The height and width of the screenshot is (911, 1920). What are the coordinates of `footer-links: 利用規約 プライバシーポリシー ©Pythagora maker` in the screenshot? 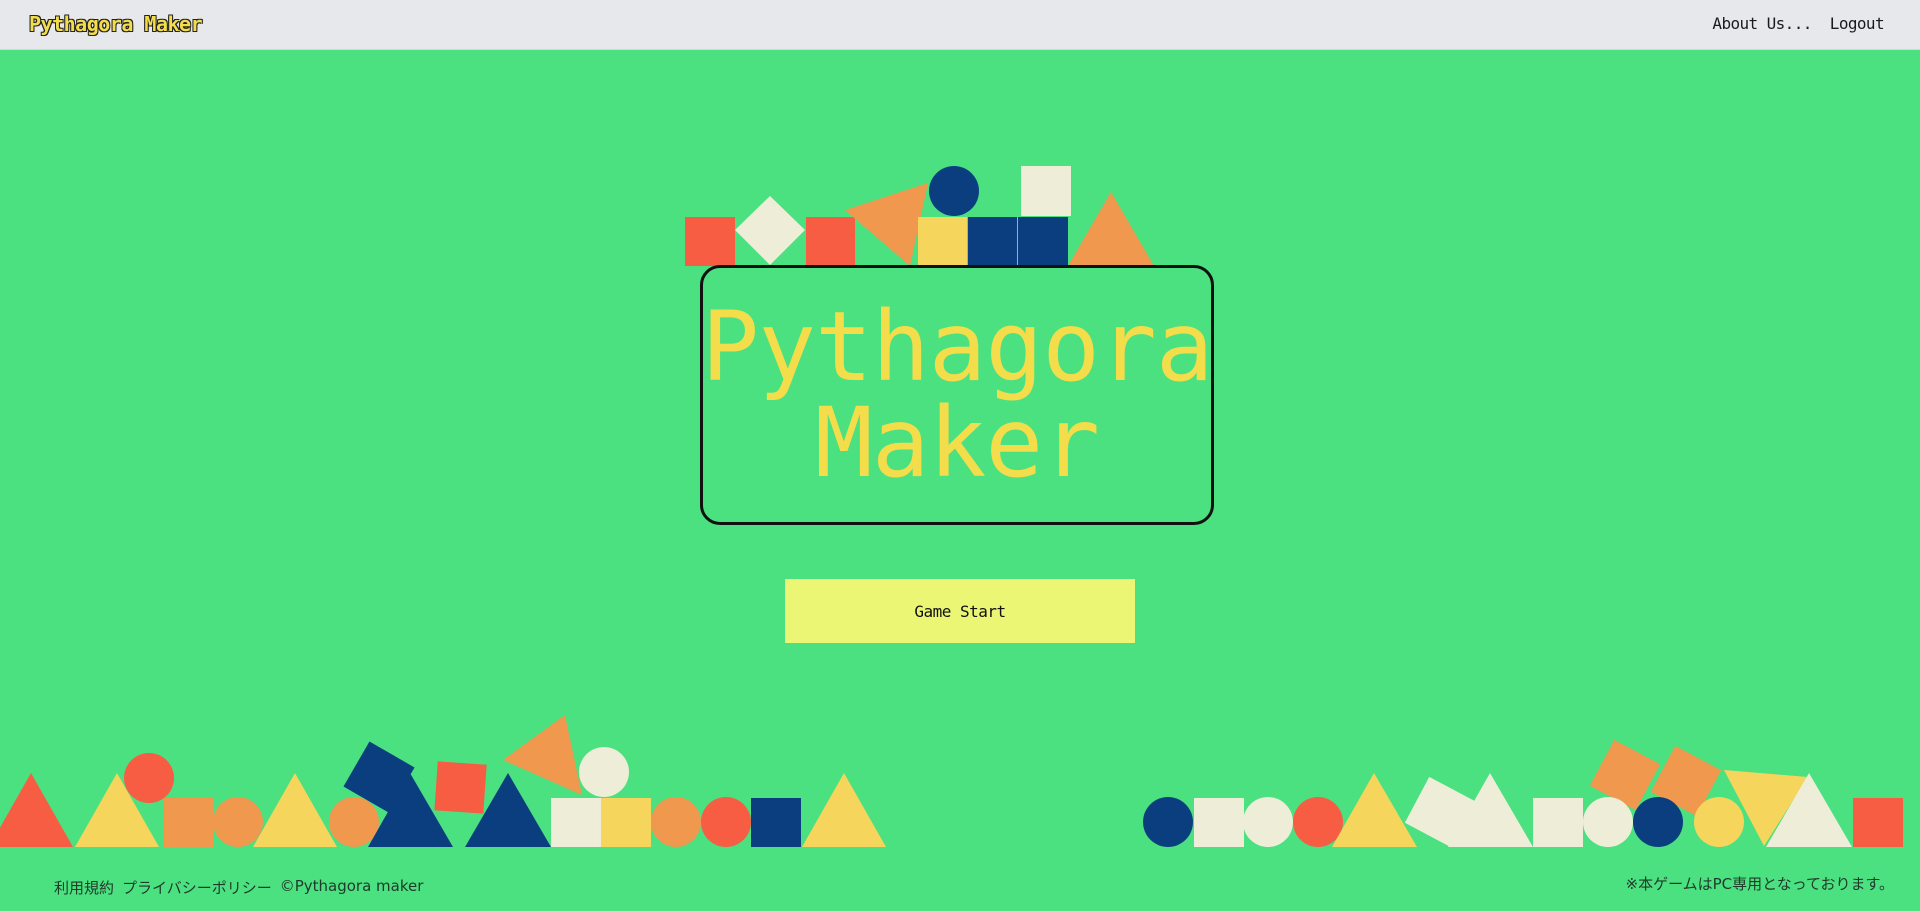 It's located at (238, 887).